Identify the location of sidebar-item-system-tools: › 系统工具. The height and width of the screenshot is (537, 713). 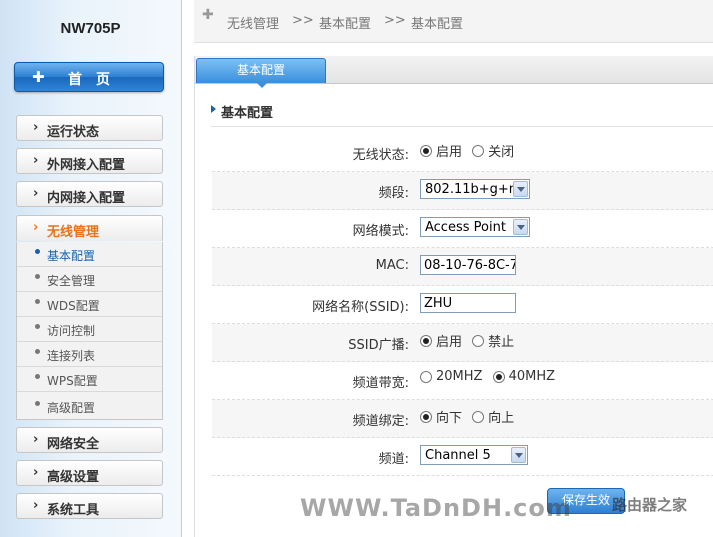
(89, 506).